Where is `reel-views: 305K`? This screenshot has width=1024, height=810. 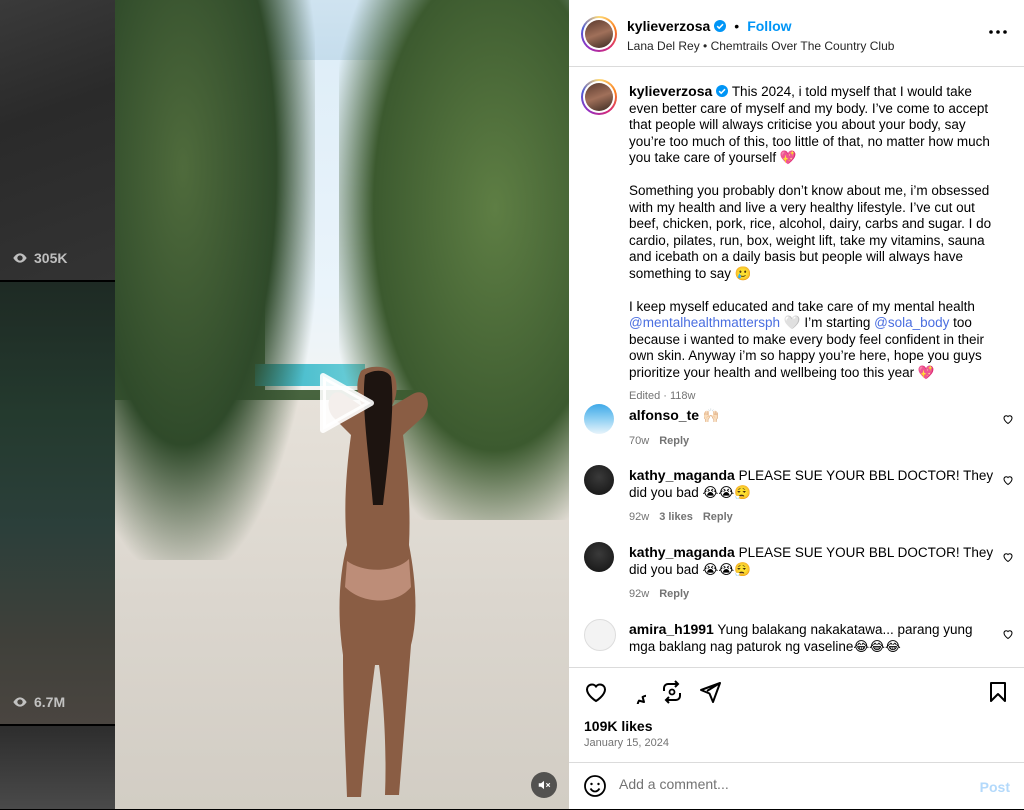 reel-views: 305K is located at coordinates (39, 258).